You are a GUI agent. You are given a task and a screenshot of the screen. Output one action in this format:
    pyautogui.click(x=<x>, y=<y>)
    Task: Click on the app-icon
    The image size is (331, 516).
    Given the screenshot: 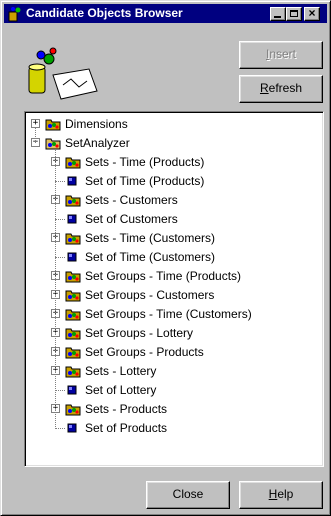 What is the action you would take?
    pyautogui.click(x=14, y=14)
    